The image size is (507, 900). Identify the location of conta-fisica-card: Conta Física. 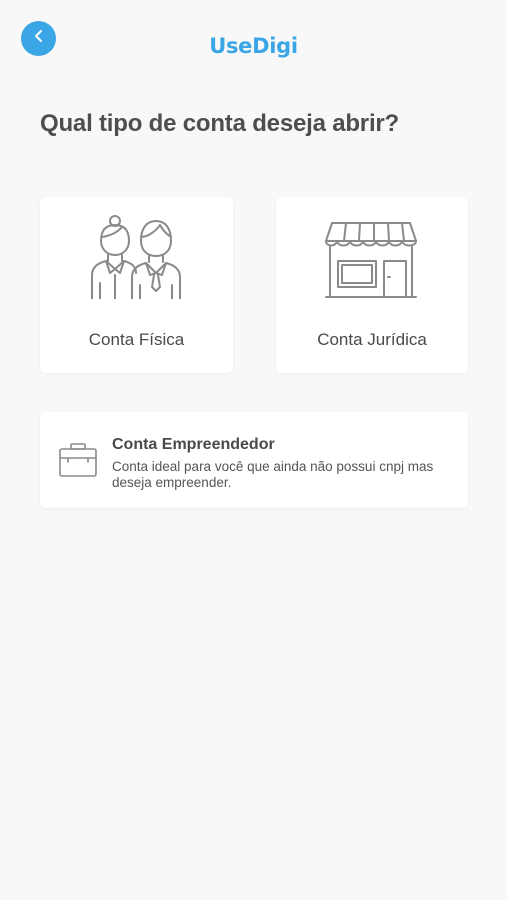
(136, 285).